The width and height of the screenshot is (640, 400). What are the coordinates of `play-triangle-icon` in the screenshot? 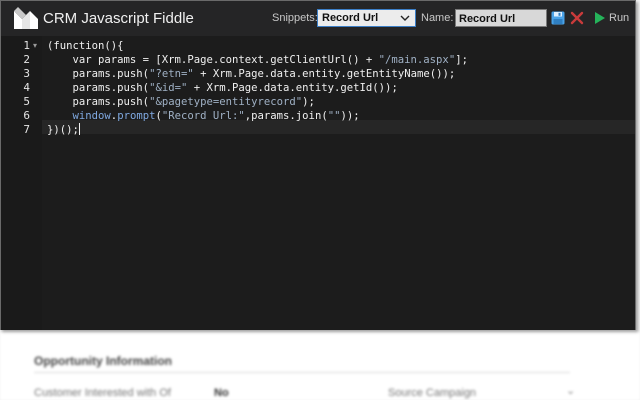 It's located at (600, 18).